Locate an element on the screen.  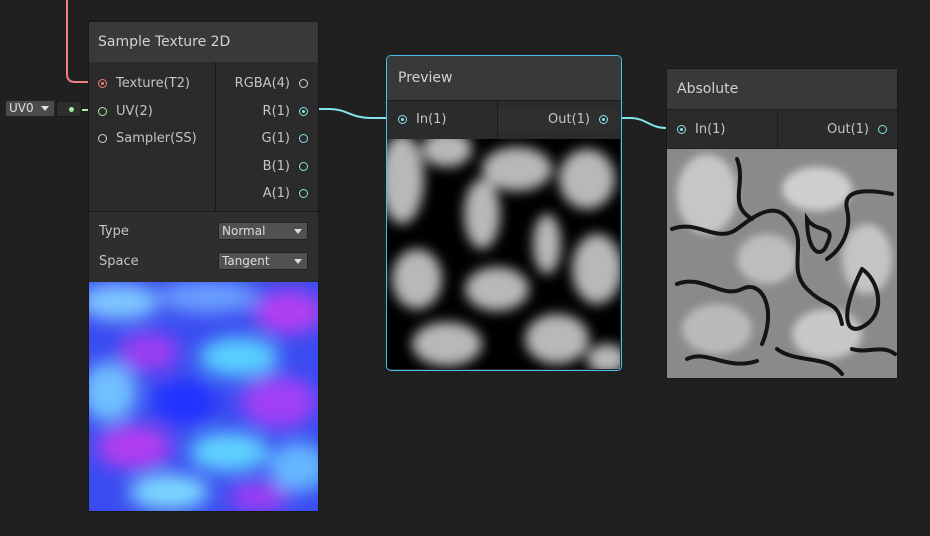
a-output-label: A(1) is located at coordinates (276, 193).